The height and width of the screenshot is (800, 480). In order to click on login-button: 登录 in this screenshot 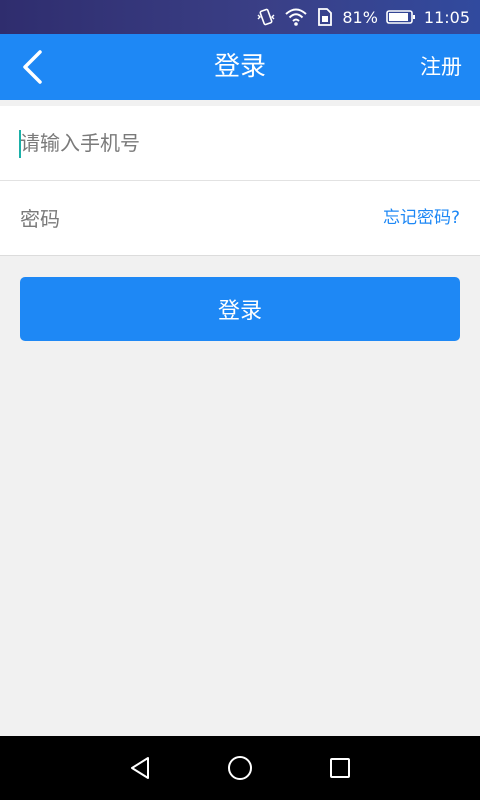, I will do `click(240, 309)`.